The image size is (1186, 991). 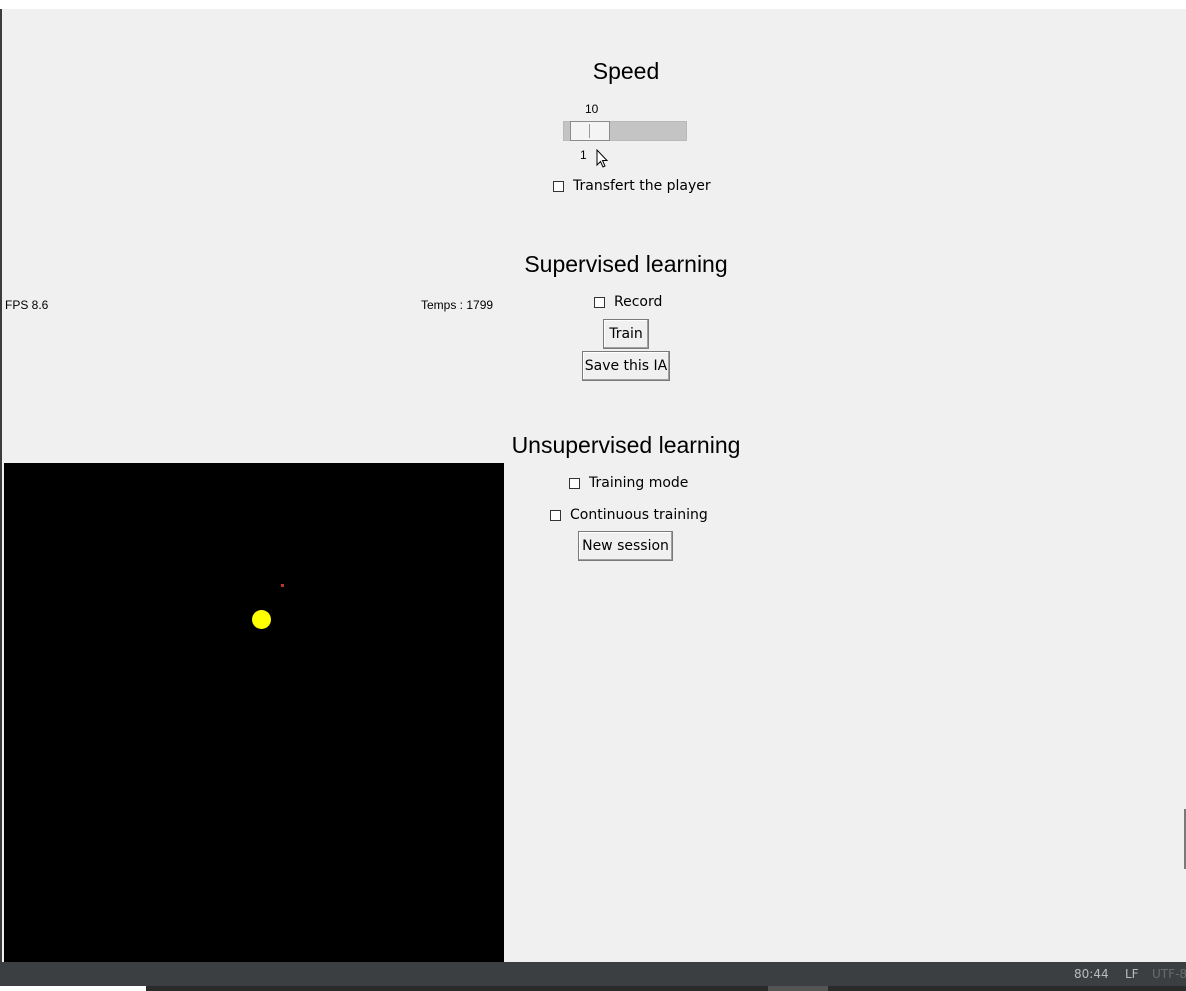 What do you see at coordinates (626, 366) in the screenshot?
I see `save-ia-button: Save this IA` at bounding box center [626, 366].